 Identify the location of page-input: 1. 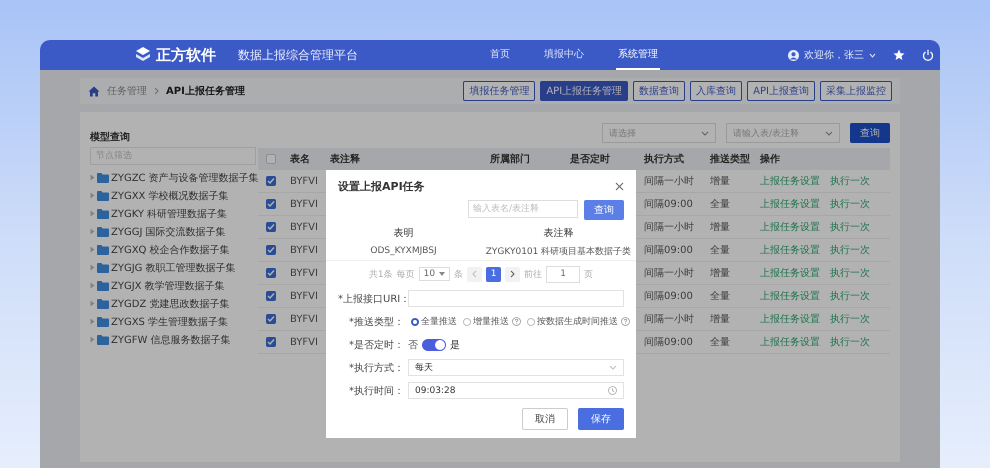
(563, 274).